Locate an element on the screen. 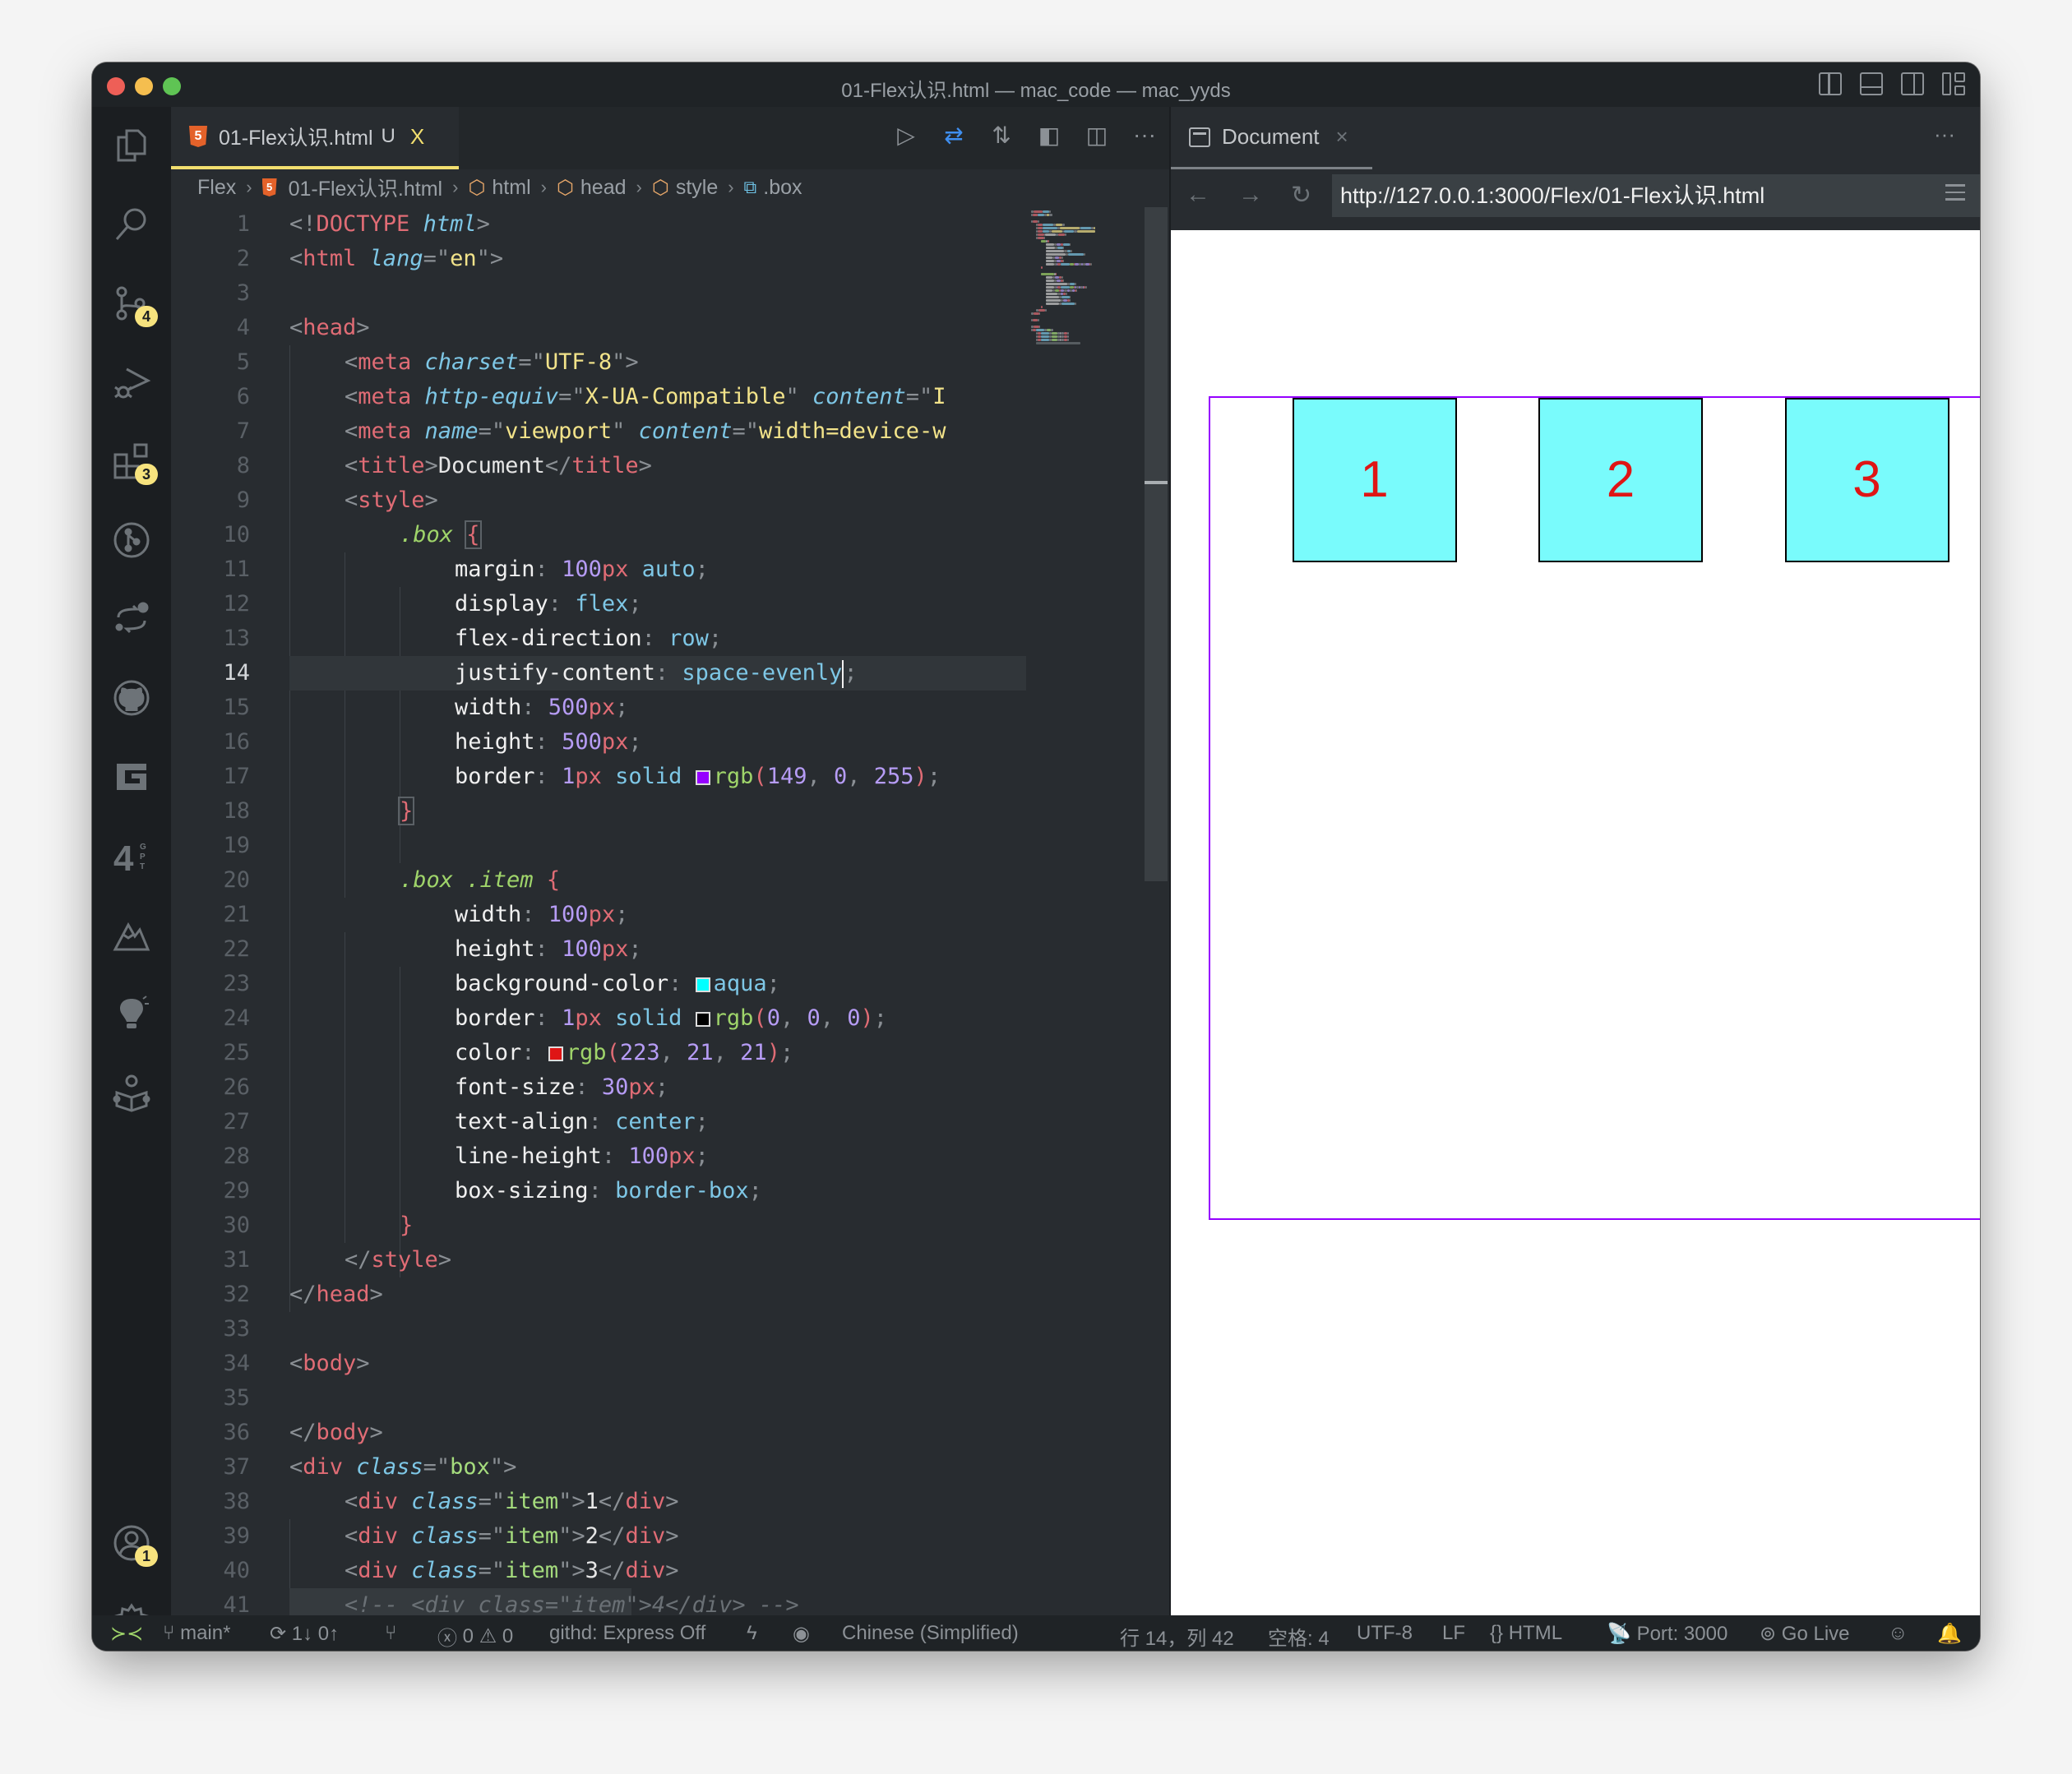 Image resolution: width=2072 pixels, height=1774 pixels. code-line: 19 is located at coordinates (598, 846).